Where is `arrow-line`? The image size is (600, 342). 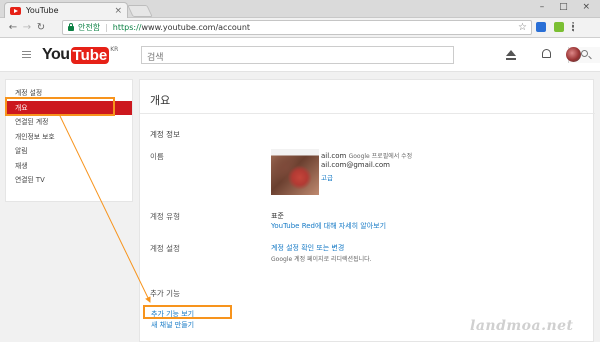
arrow-line is located at coordinates (105, 209).